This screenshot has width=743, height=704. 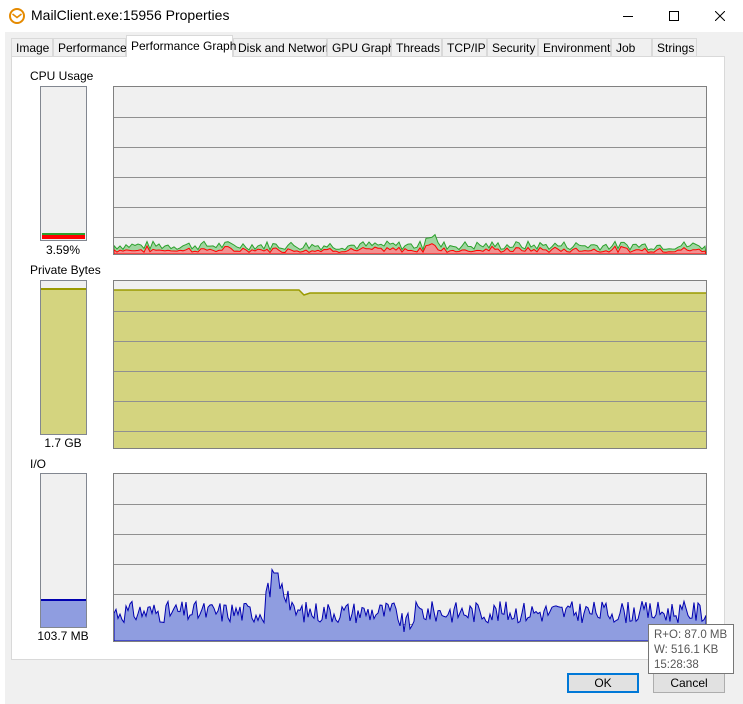 I want to click on maximize-button, so click(x=674, y=16).